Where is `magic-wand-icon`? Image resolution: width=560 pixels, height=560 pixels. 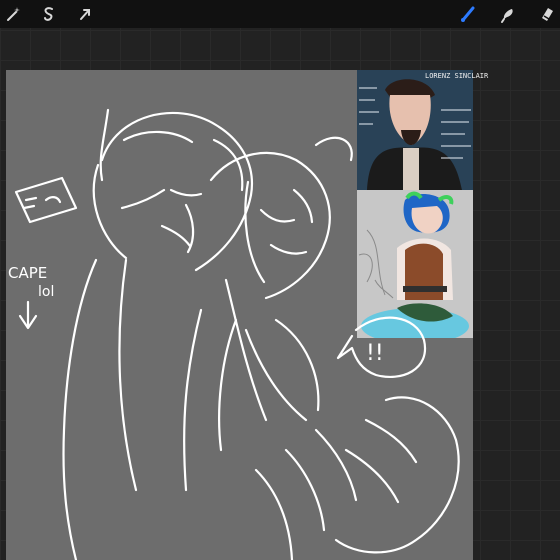 magic-wand-icon is located at coordinates (13, 14).